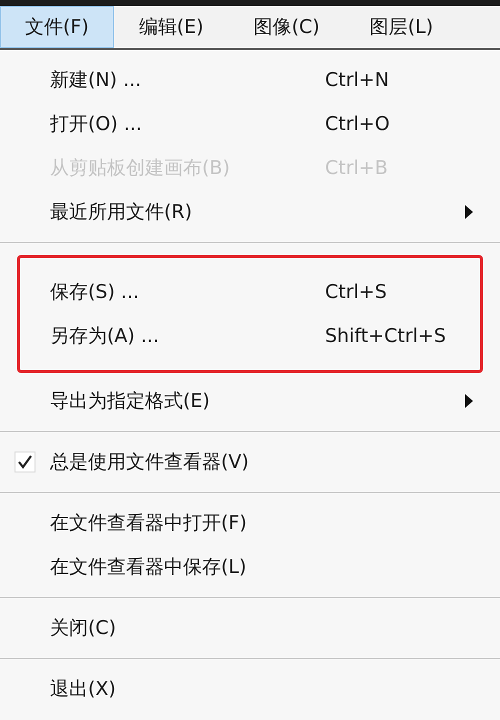  What do you see at coordinates (385, 336) in the screenshot?
I see `shortcut-label: Shift+Ctrl+S` at bounding box center [385, 336].